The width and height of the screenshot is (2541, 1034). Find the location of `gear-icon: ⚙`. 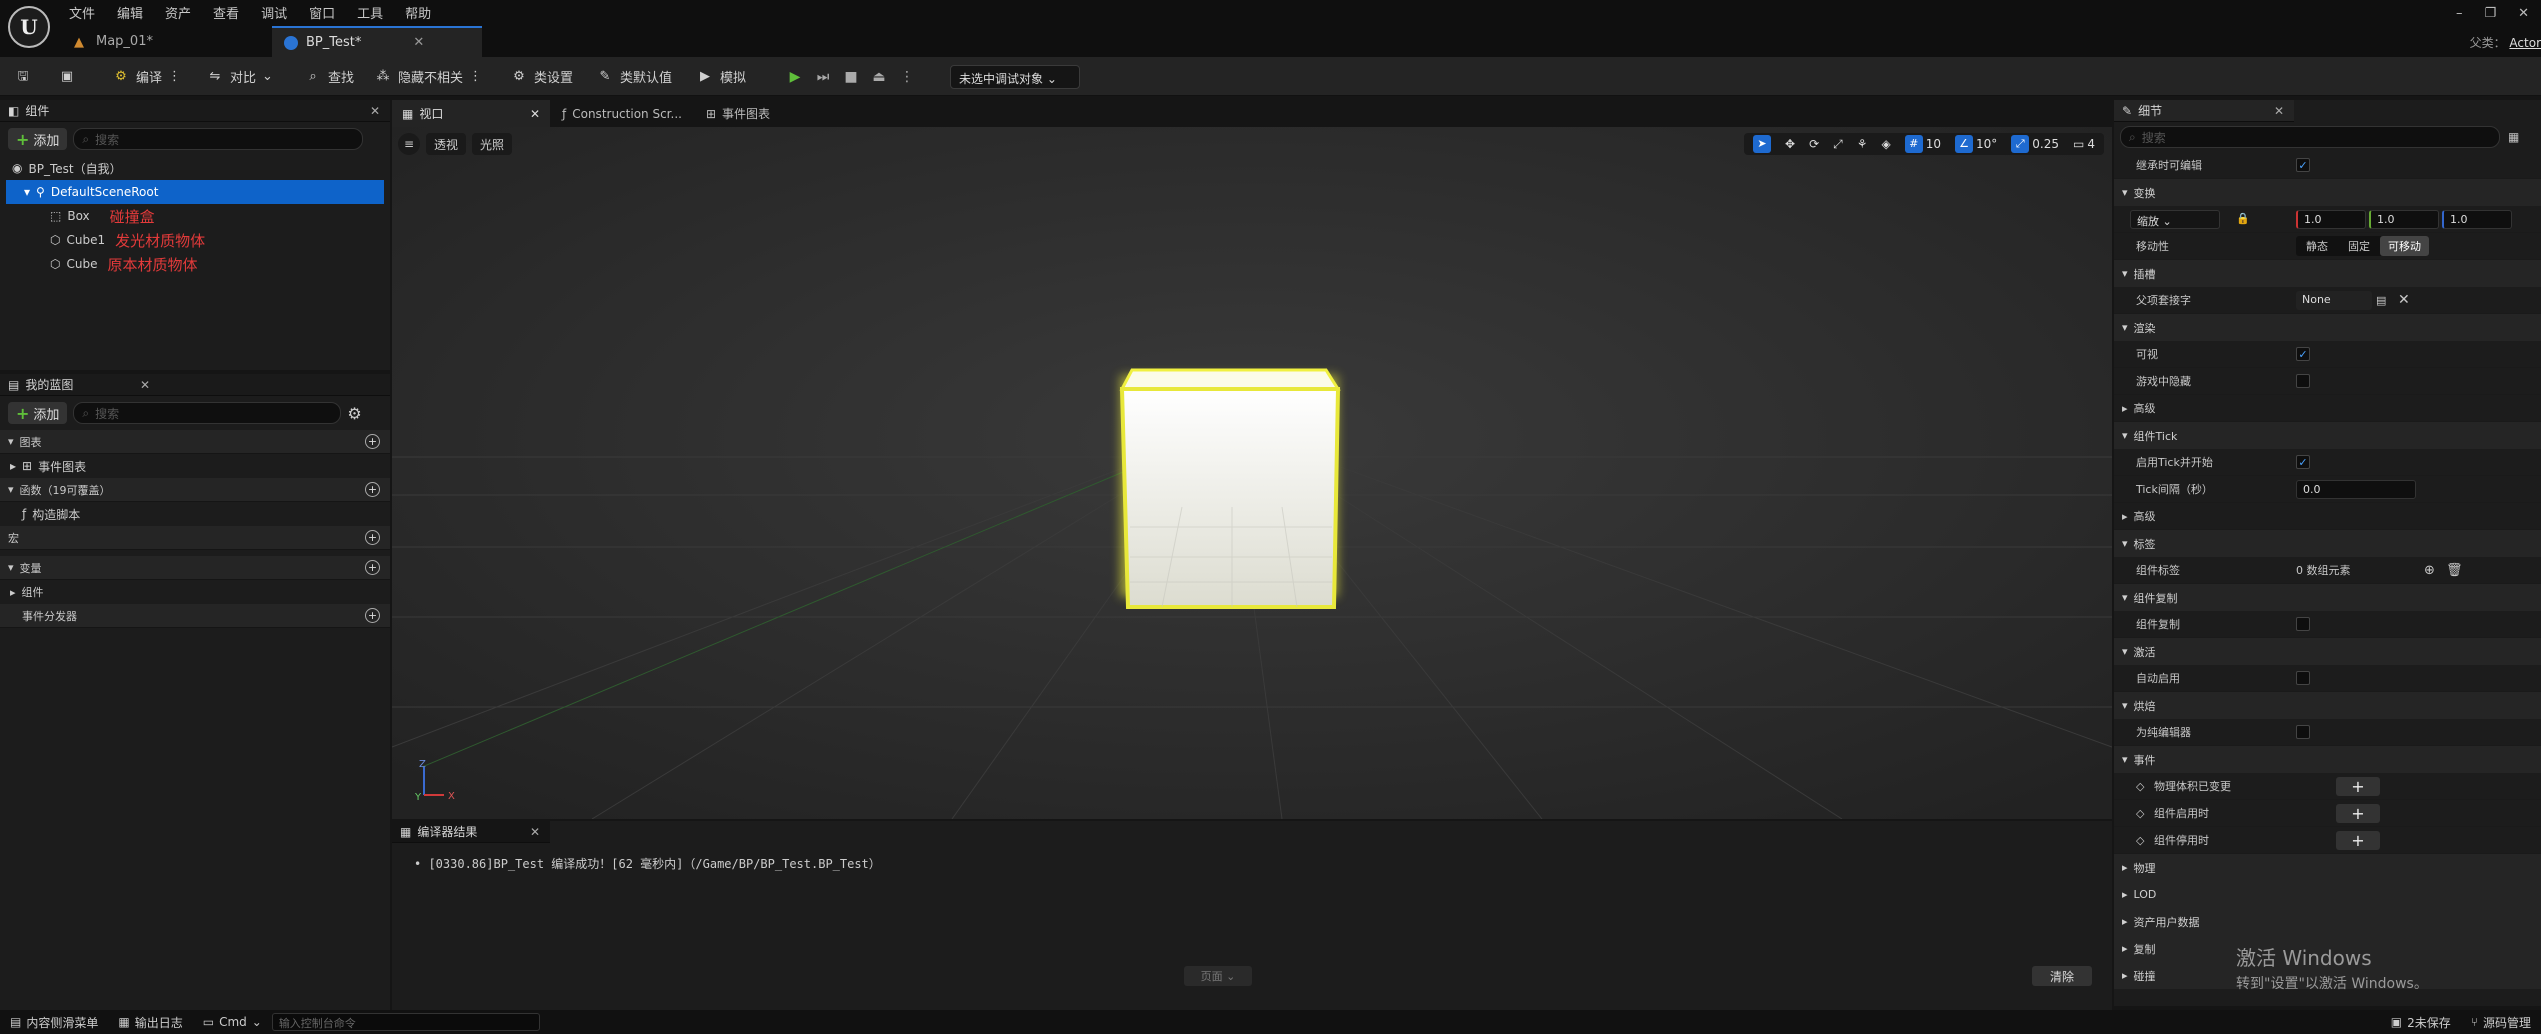

gear-icon: ⚙ is located at coordinates (354, 413).